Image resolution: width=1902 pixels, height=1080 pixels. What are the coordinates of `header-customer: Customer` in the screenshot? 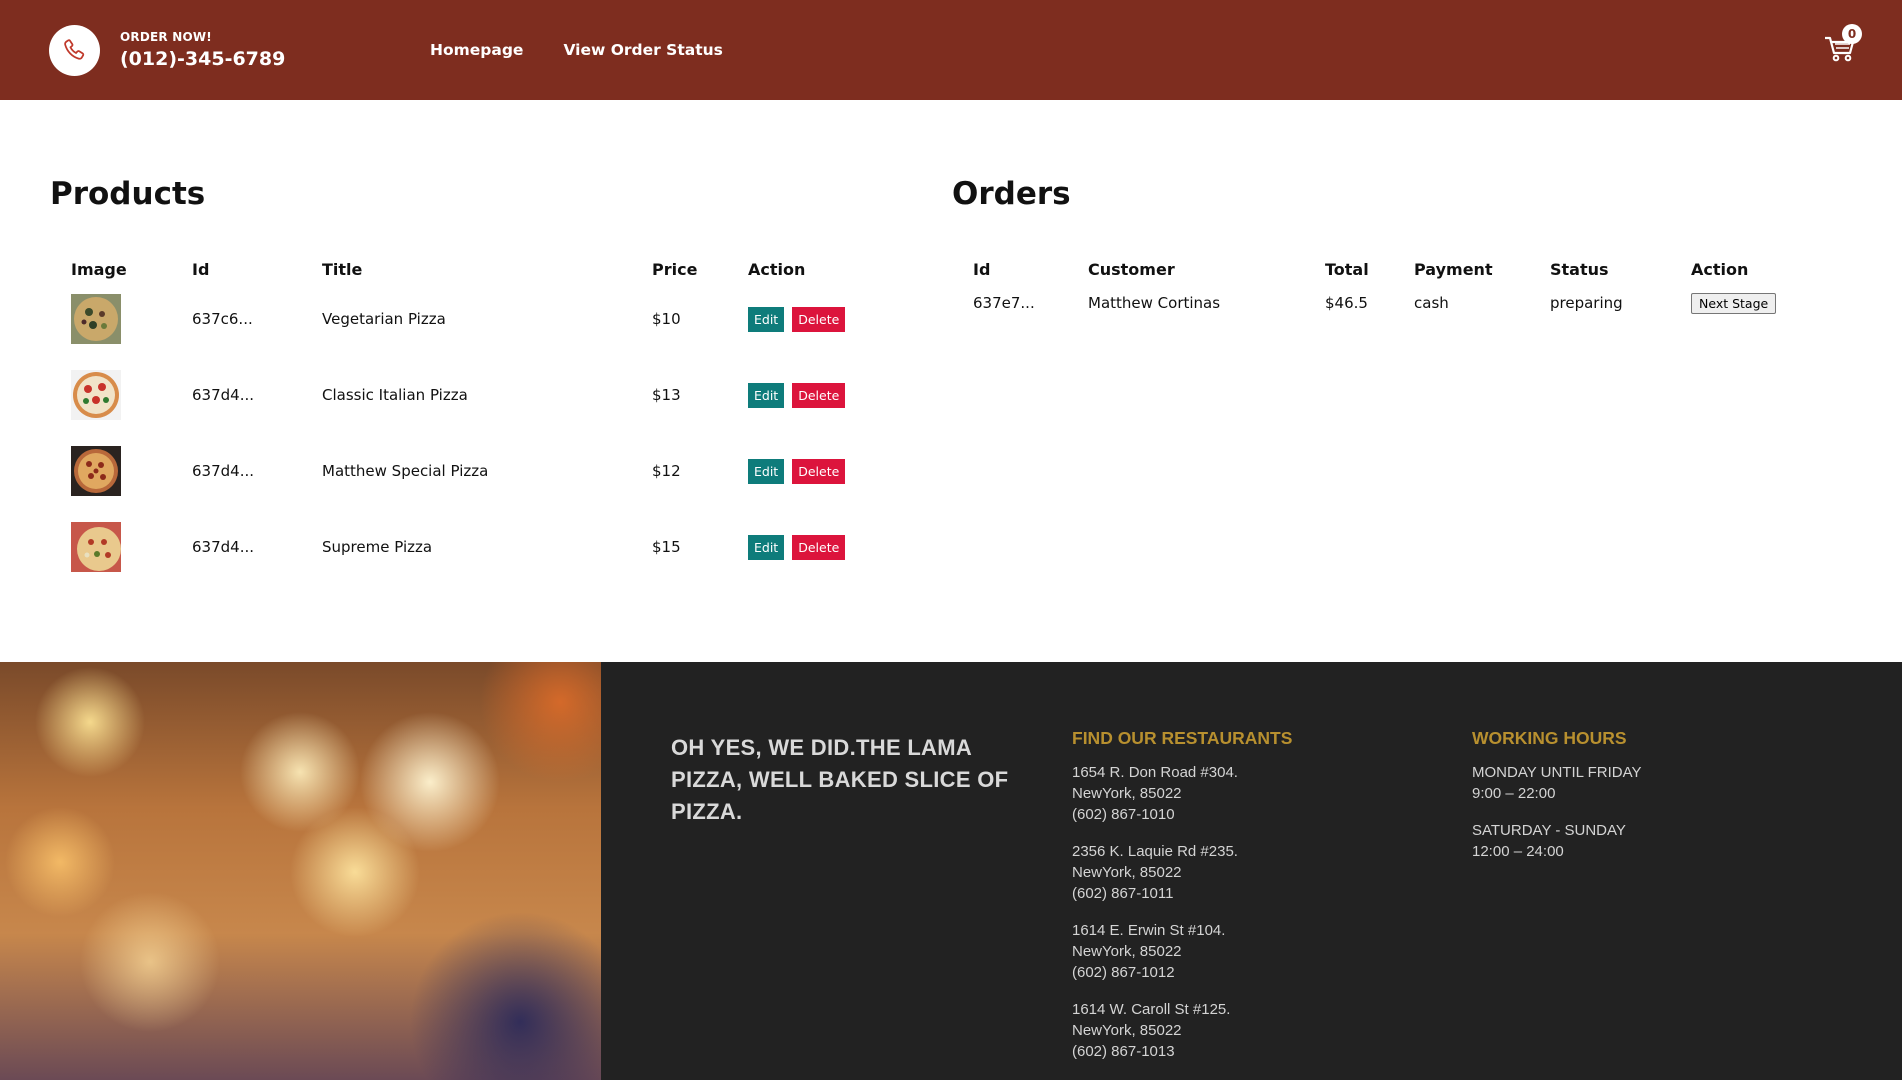 It's located at (1131, 269).